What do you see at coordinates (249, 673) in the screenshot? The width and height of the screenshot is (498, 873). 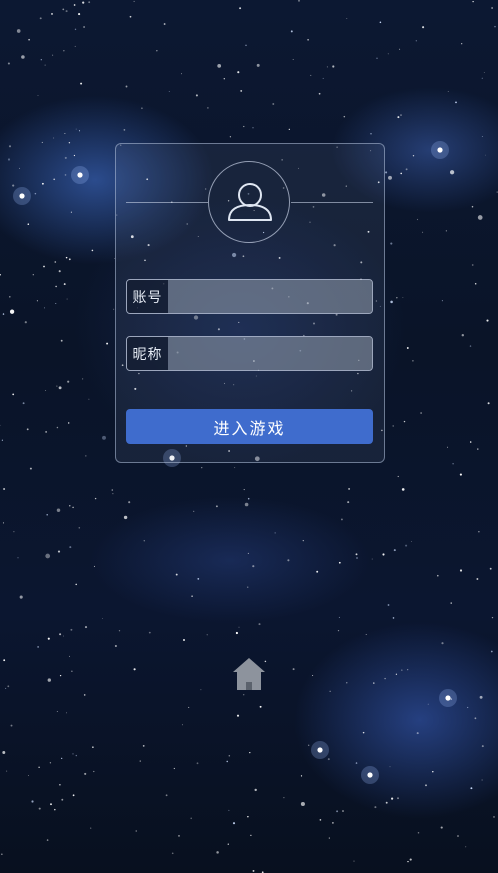 I see `home-button` at bounding box center [249, 673].